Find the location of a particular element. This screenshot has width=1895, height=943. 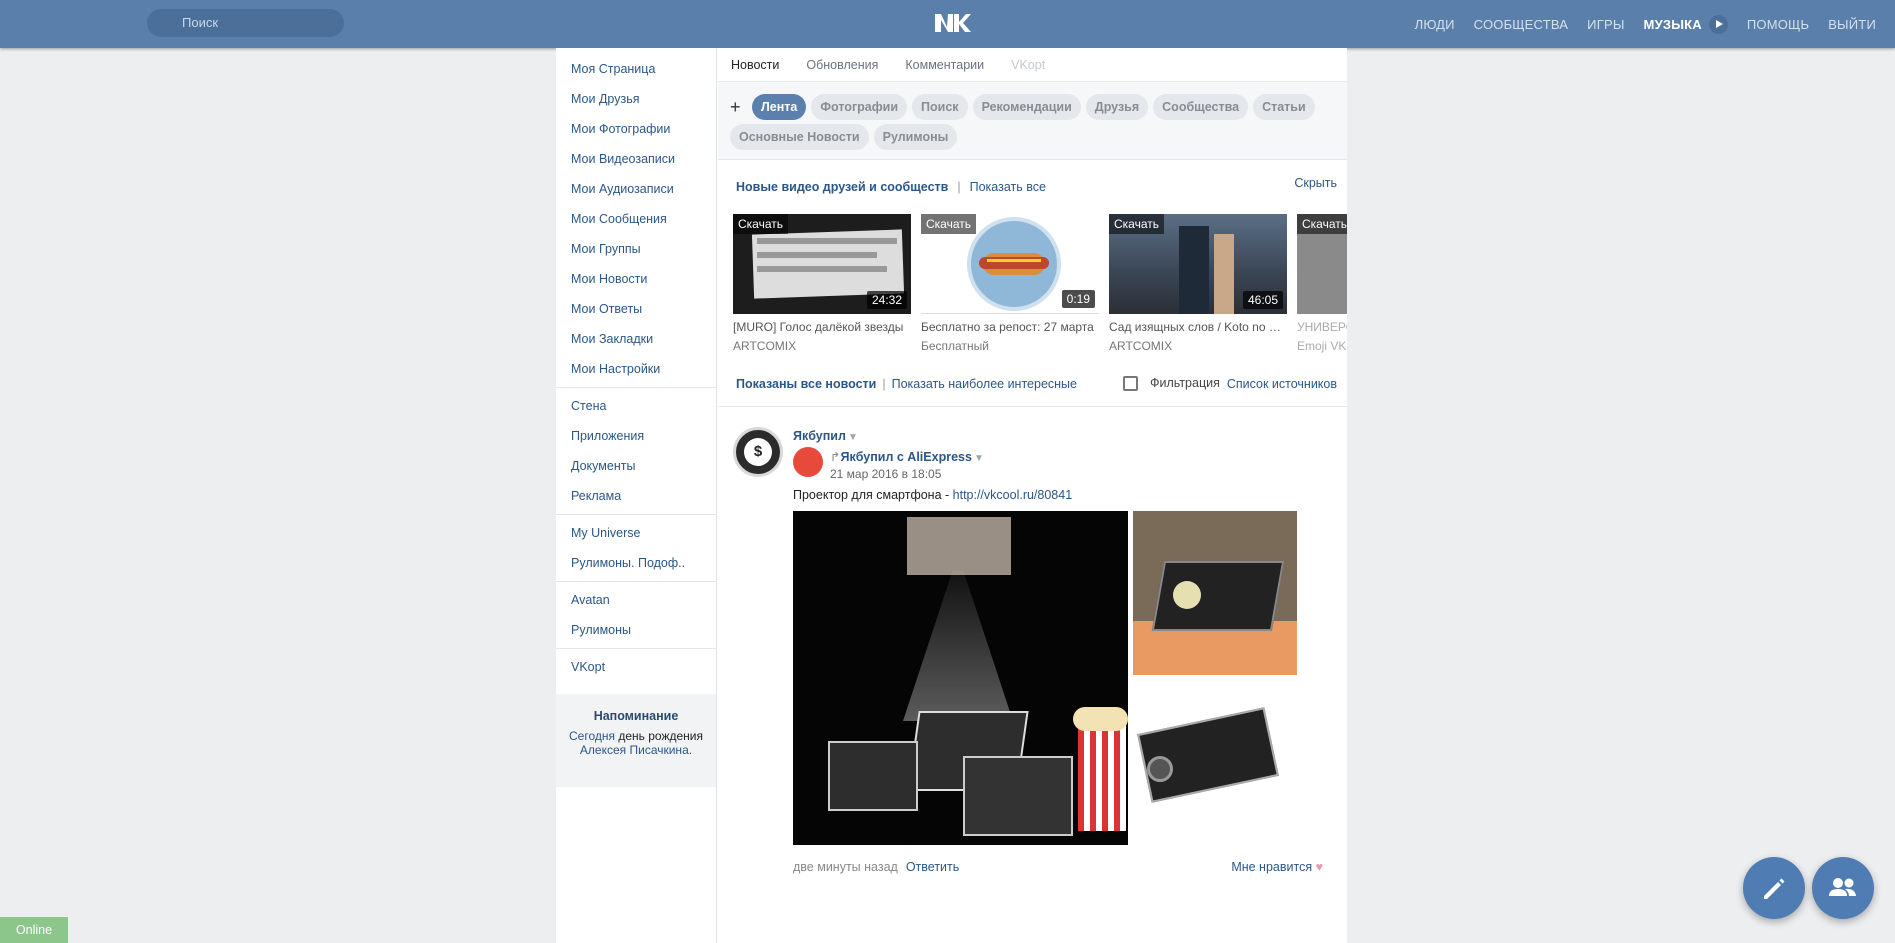

hotdog-icon is located at coordinates (1014, 264).